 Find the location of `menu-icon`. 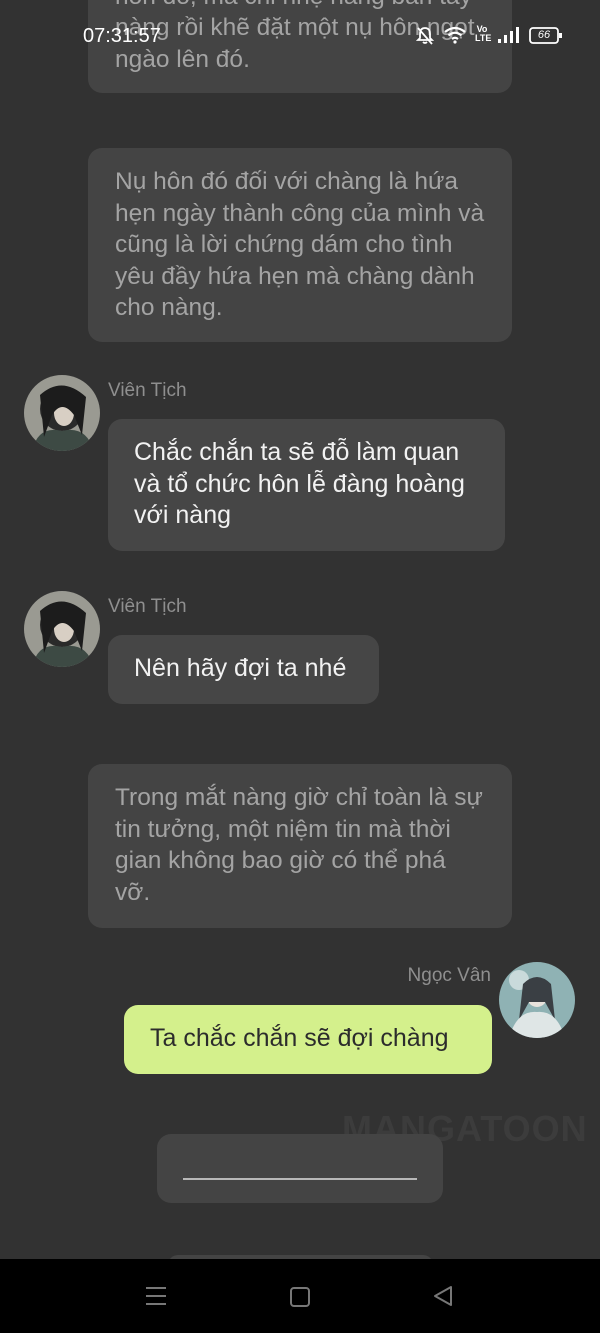

menu-icon is located at coordinates (156, 1298).